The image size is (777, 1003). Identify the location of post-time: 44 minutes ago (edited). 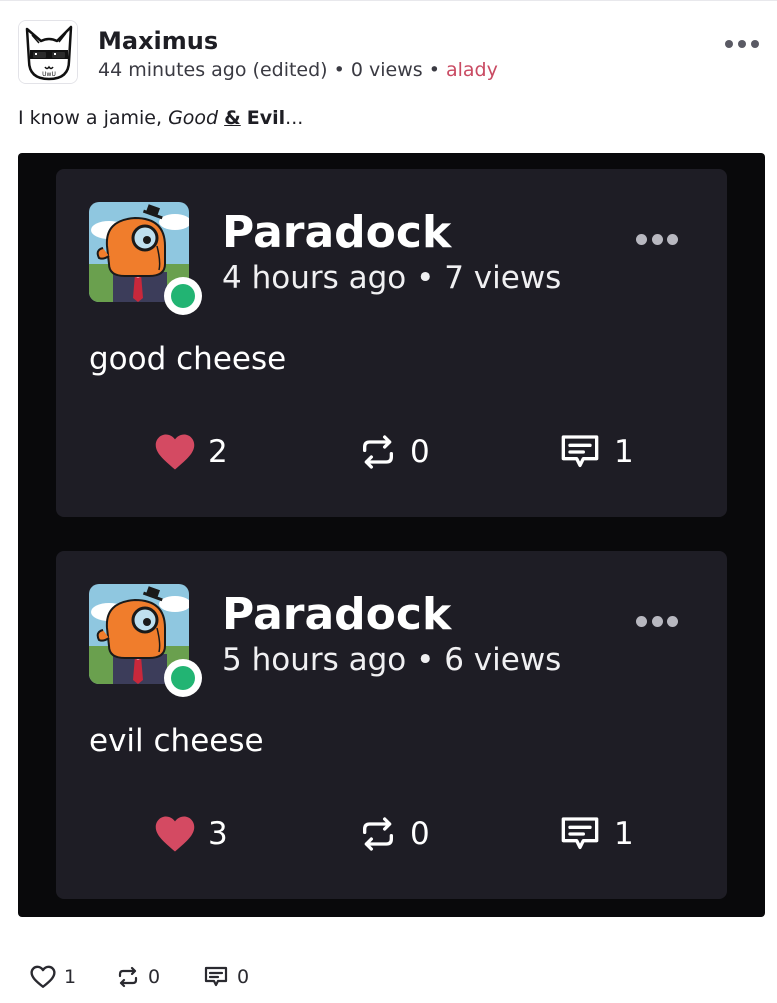
(213, 70).